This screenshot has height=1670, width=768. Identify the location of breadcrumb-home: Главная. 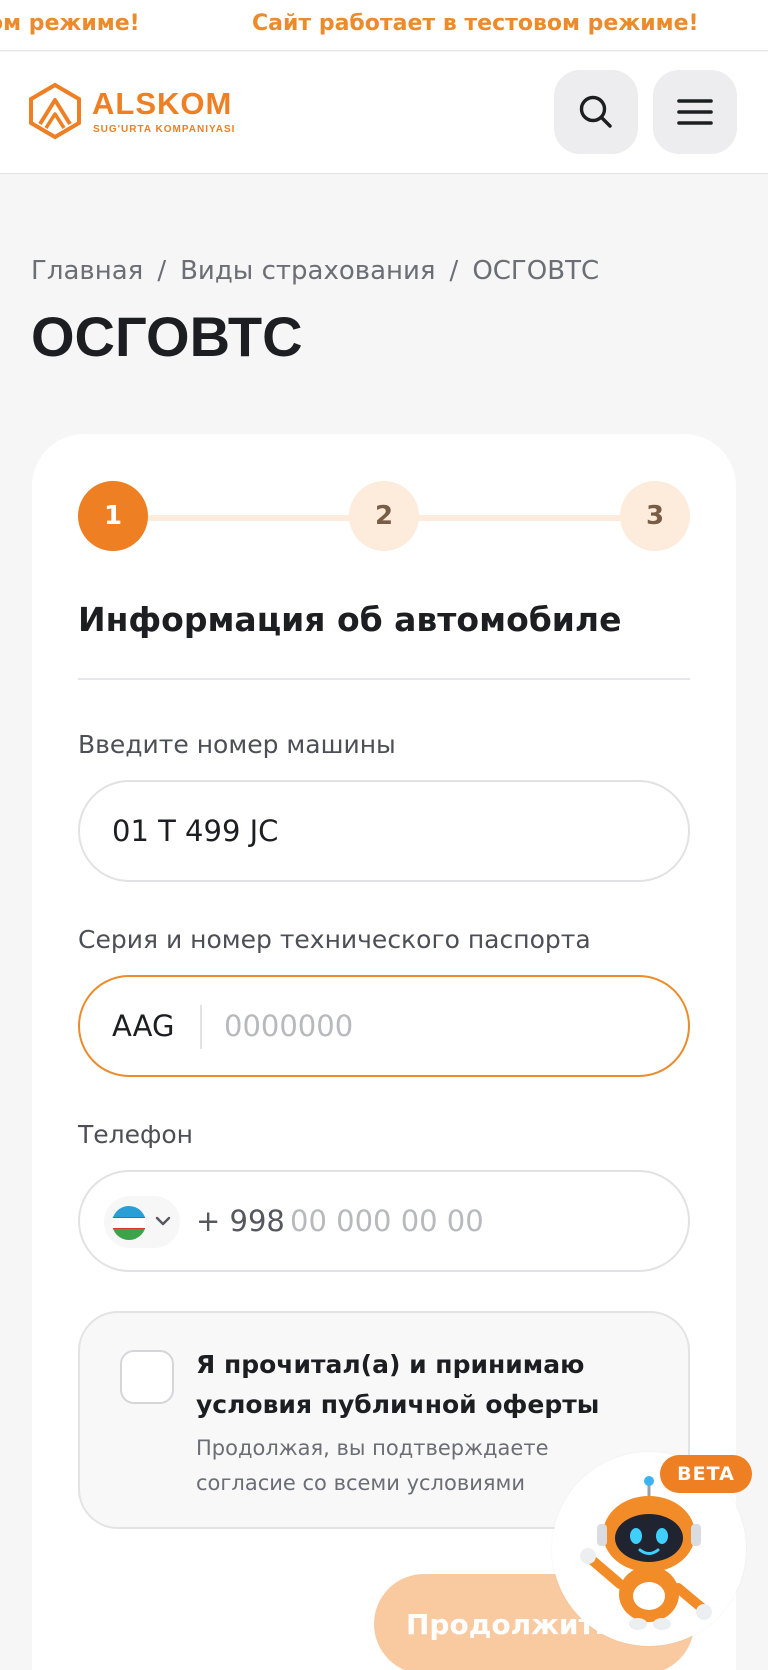
(87, 271).